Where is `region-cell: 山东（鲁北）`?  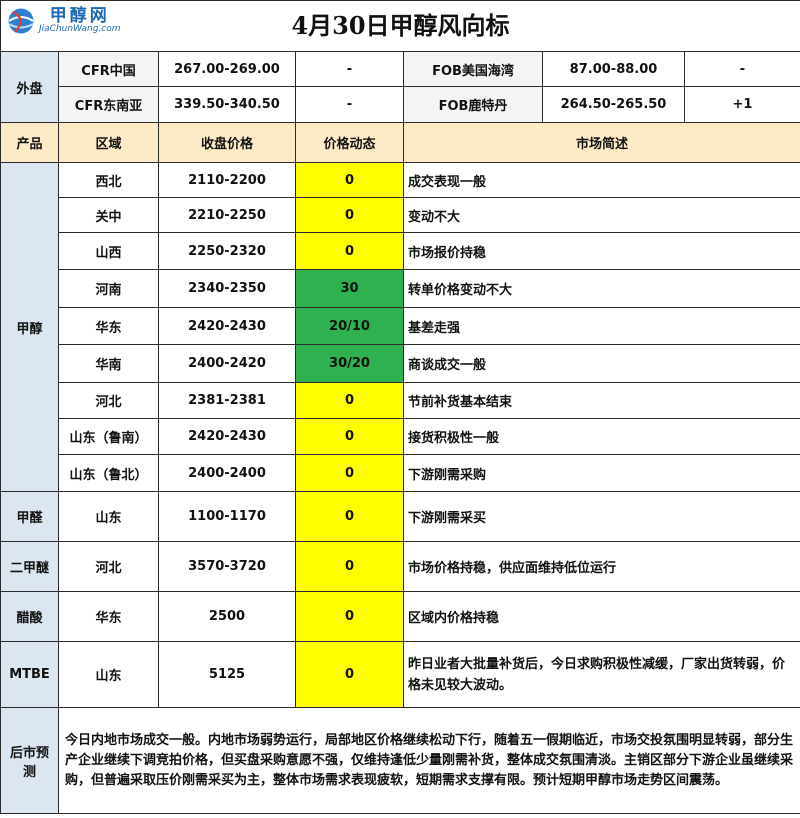 region-cell: 山东（鲁北） is located at coordinates (108, 473).